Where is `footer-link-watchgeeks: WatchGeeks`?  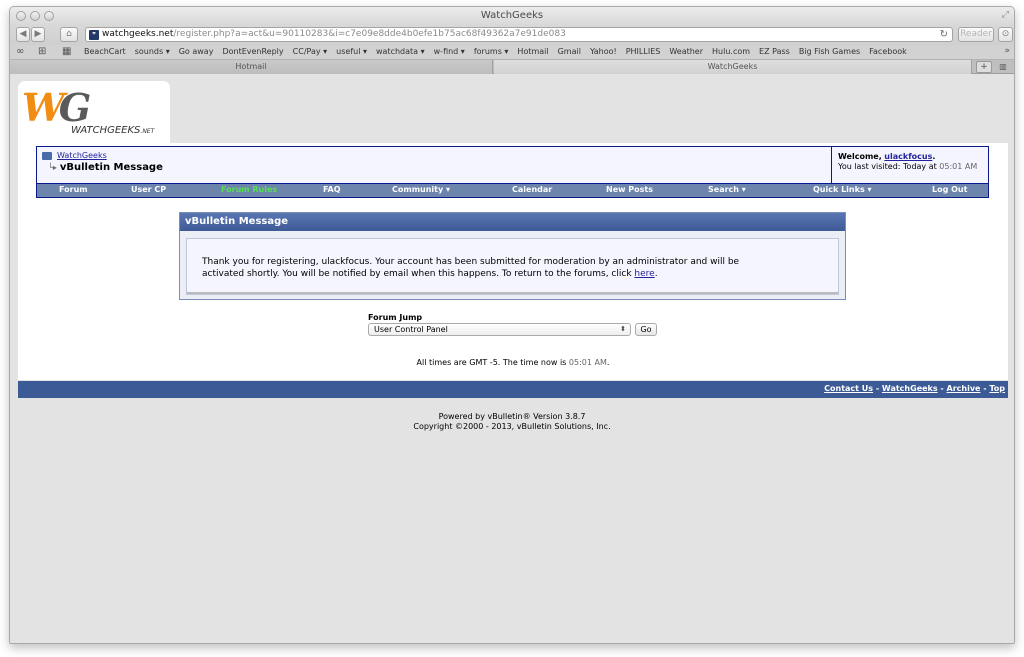 footer-link-watchgeeks: WatchGeeks is located at coordinates (910, 388).